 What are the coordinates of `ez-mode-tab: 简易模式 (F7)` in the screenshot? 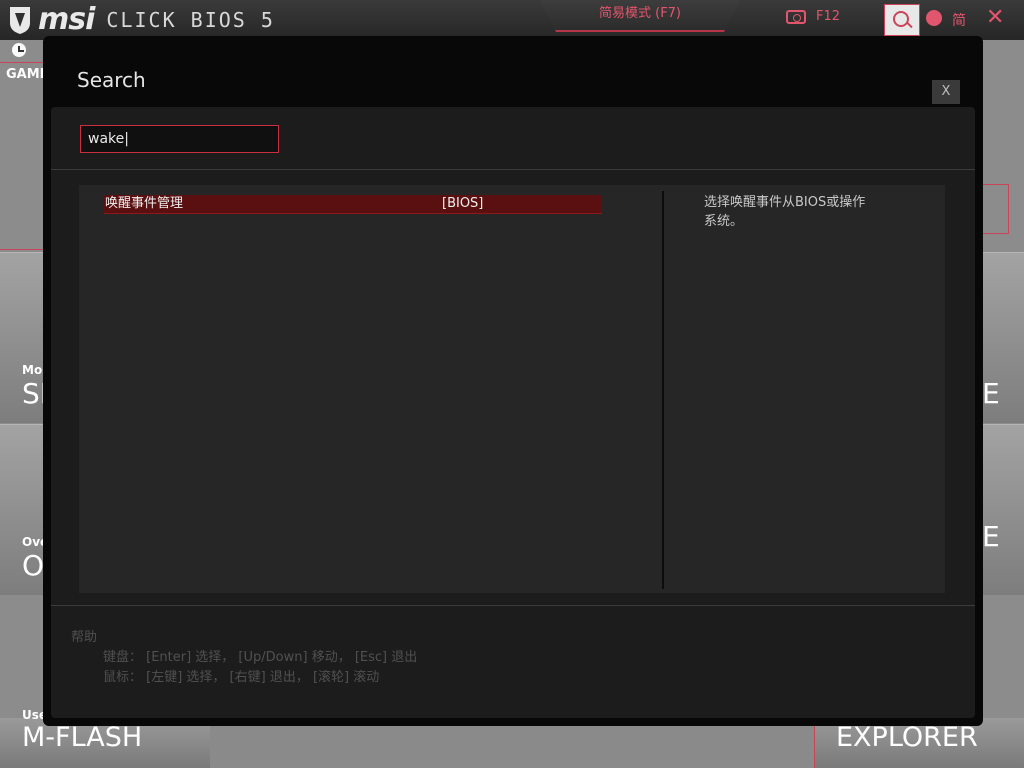 It's located at (640, 16).